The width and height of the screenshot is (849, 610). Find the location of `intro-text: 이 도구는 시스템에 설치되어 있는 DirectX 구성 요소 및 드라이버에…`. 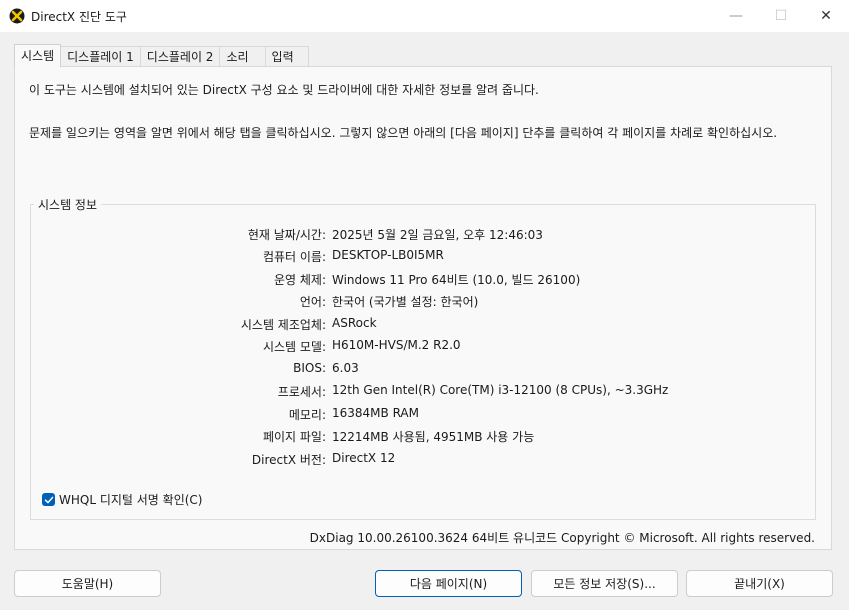

intro-text: 이 도구는 시스템에 설치되어 있는 DirectX 구성 요소 및 드라이버에… is located at coordinates (284, 90).